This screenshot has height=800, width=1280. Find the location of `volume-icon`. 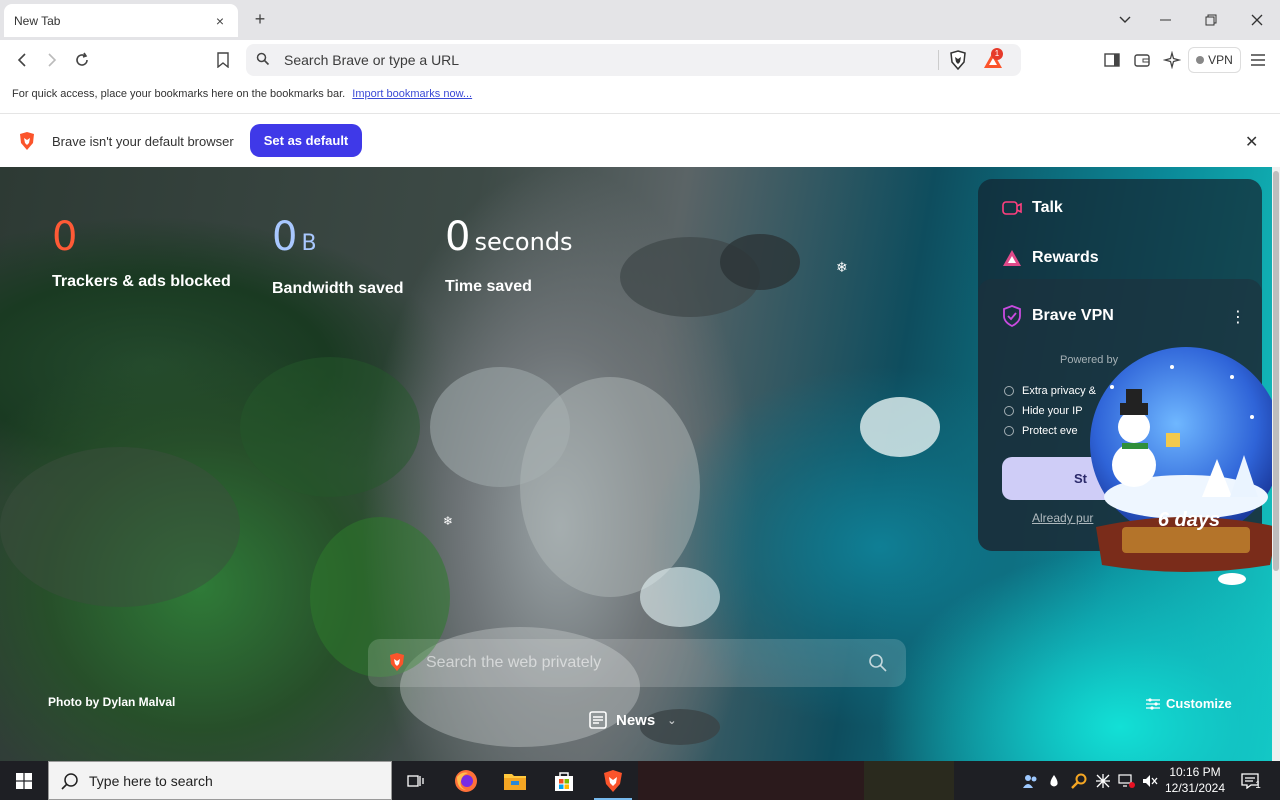

volume-icon is located at coordinates (1150, 780).